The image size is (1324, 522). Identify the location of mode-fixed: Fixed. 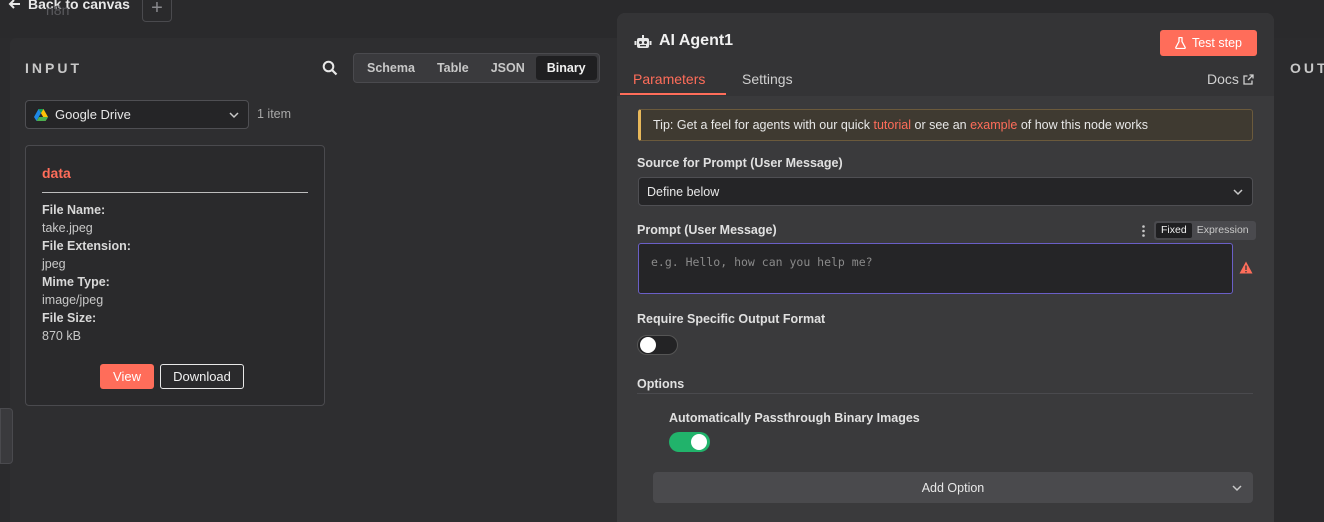
(1174, 230).